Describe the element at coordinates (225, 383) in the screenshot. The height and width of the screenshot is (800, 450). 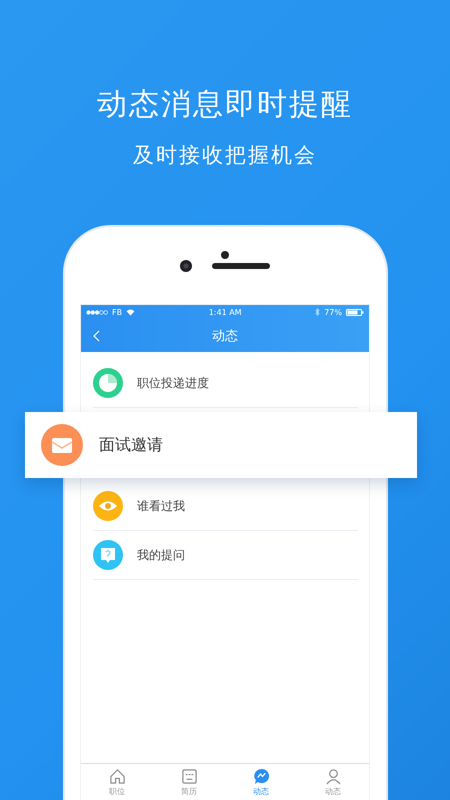
I see `list-item: 职位投递进度` at that location.